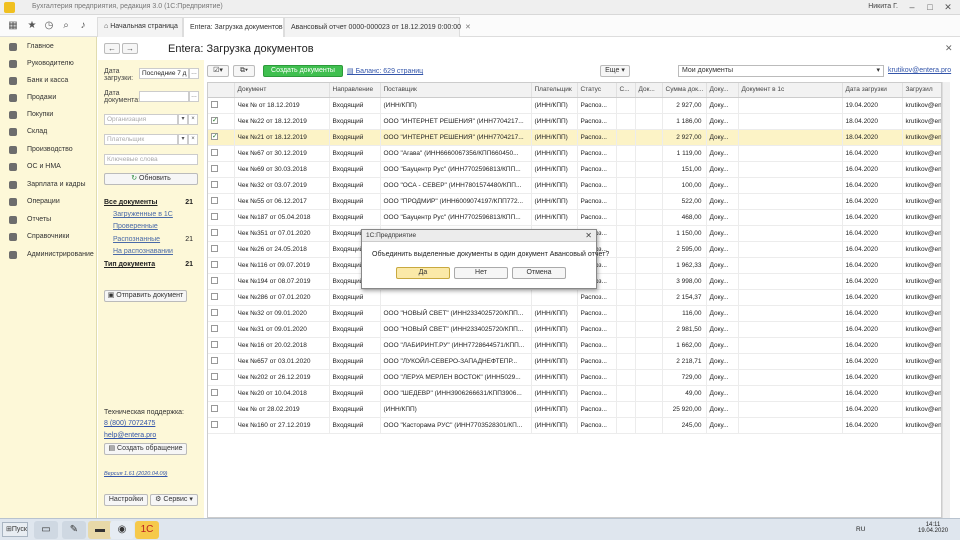 The width and height of the screenshot is (960, 540). Describe the element at coordinates (145, 449) in the screenshot. I see `create-ticket-button: ▤ Создать обращение` at that location.